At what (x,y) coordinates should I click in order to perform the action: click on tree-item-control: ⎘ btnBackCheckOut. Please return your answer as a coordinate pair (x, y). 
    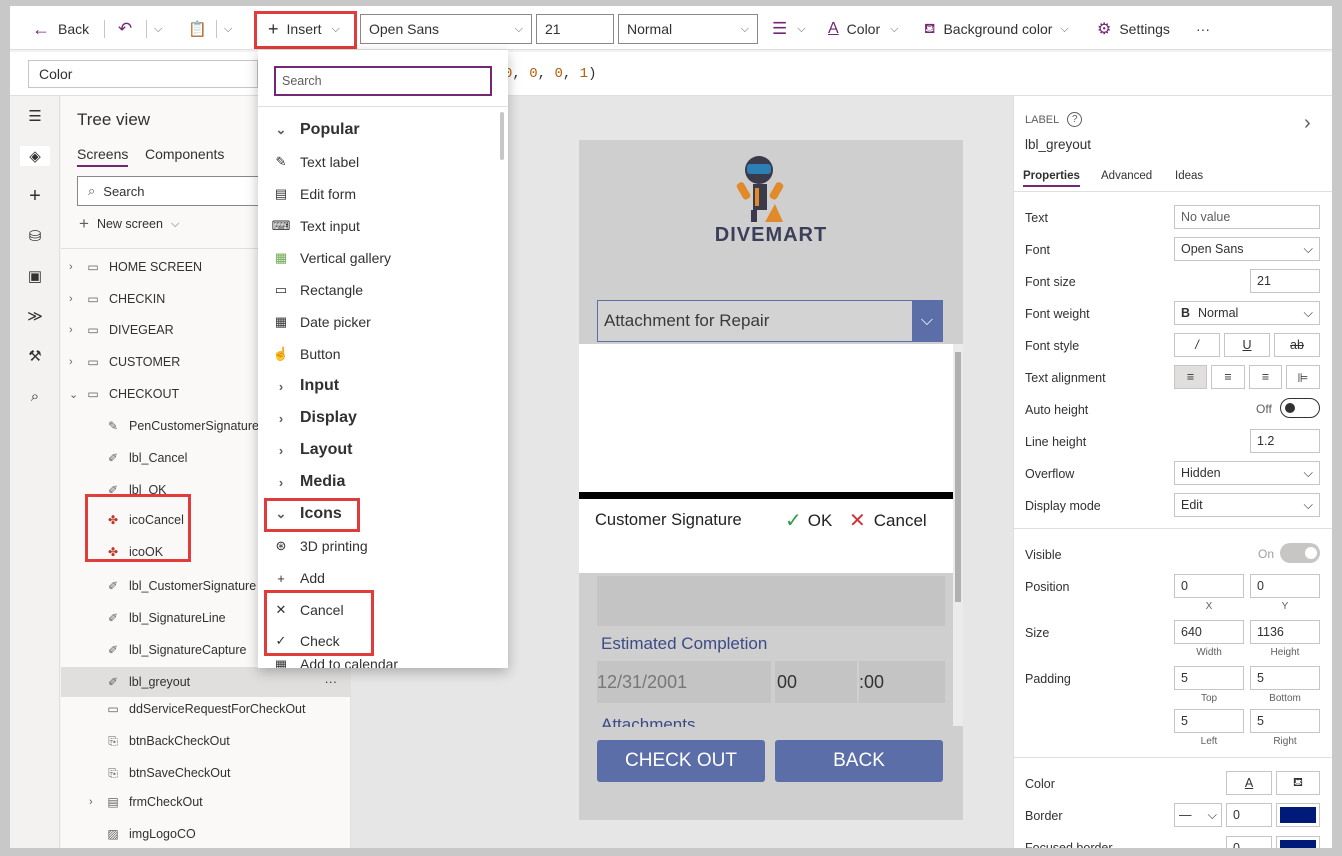
    Looking at the image, I should click on (206, 741).